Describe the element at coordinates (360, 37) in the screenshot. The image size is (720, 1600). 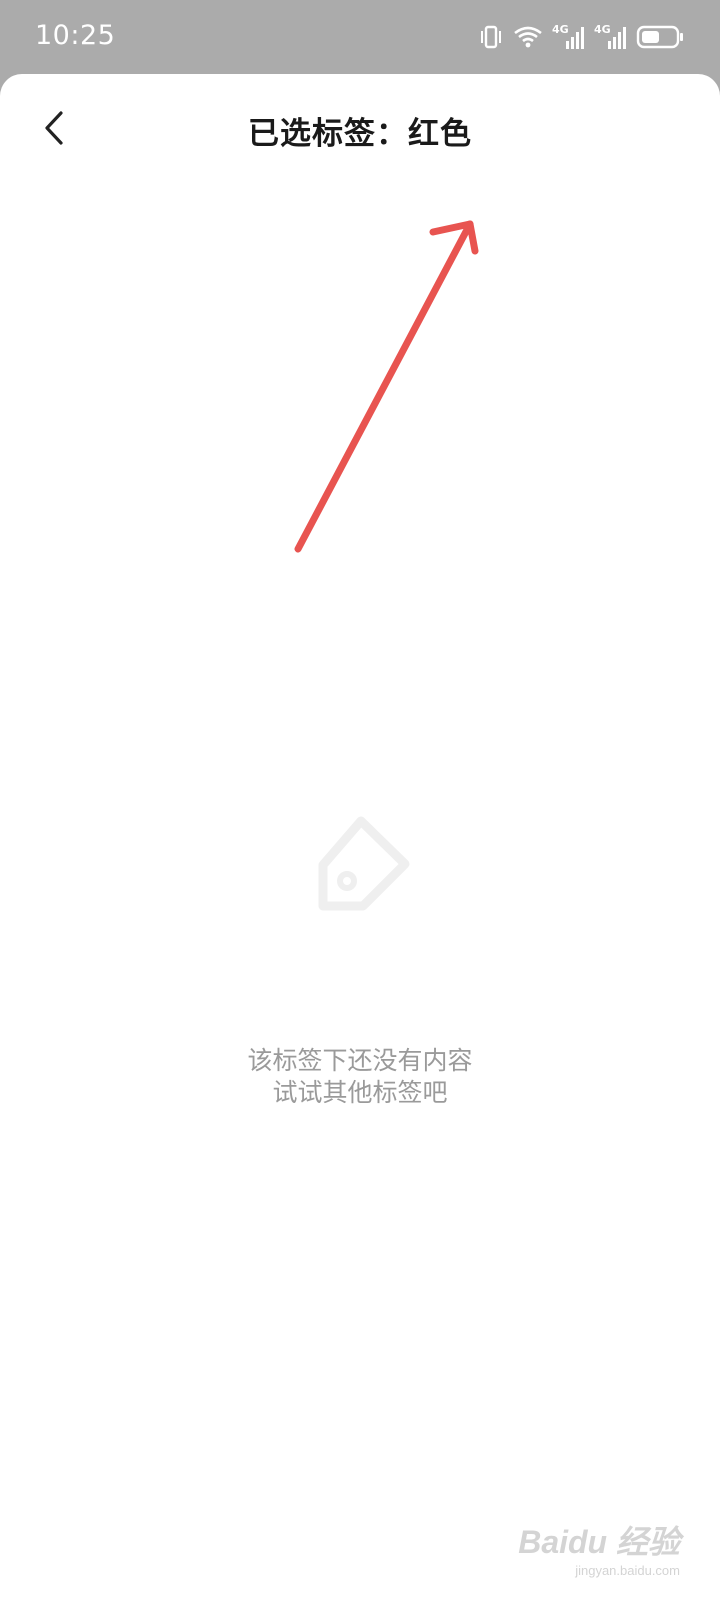
I see `status-bar: 10:25 4G 4G` at that location.